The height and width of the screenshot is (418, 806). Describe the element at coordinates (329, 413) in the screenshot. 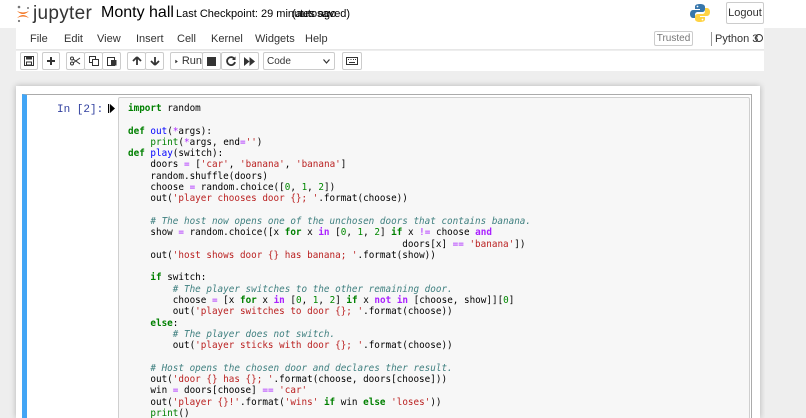

I see `code-line: print()` at that location.